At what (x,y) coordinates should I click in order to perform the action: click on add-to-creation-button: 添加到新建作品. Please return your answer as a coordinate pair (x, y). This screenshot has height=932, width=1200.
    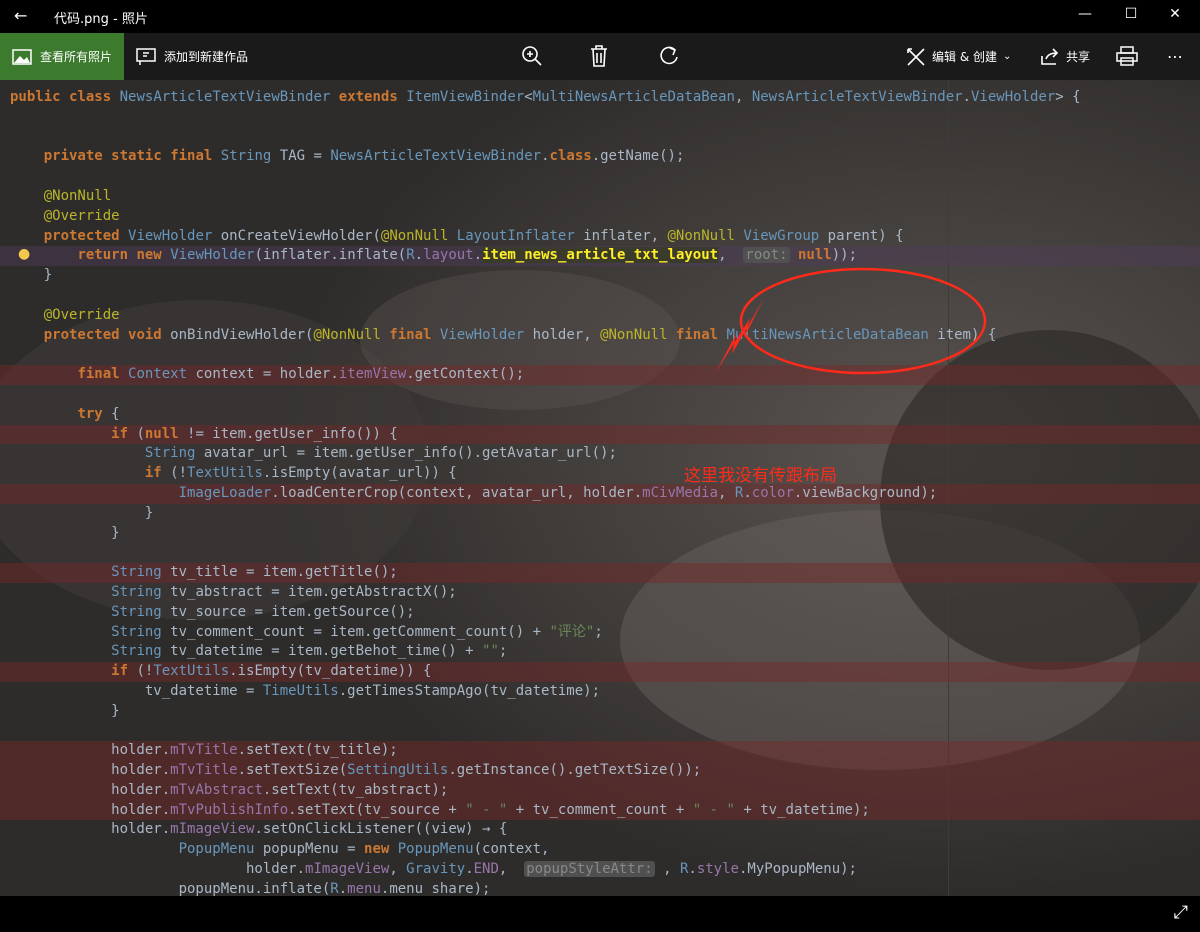
    Looking at the image, I should click on (192, 56).